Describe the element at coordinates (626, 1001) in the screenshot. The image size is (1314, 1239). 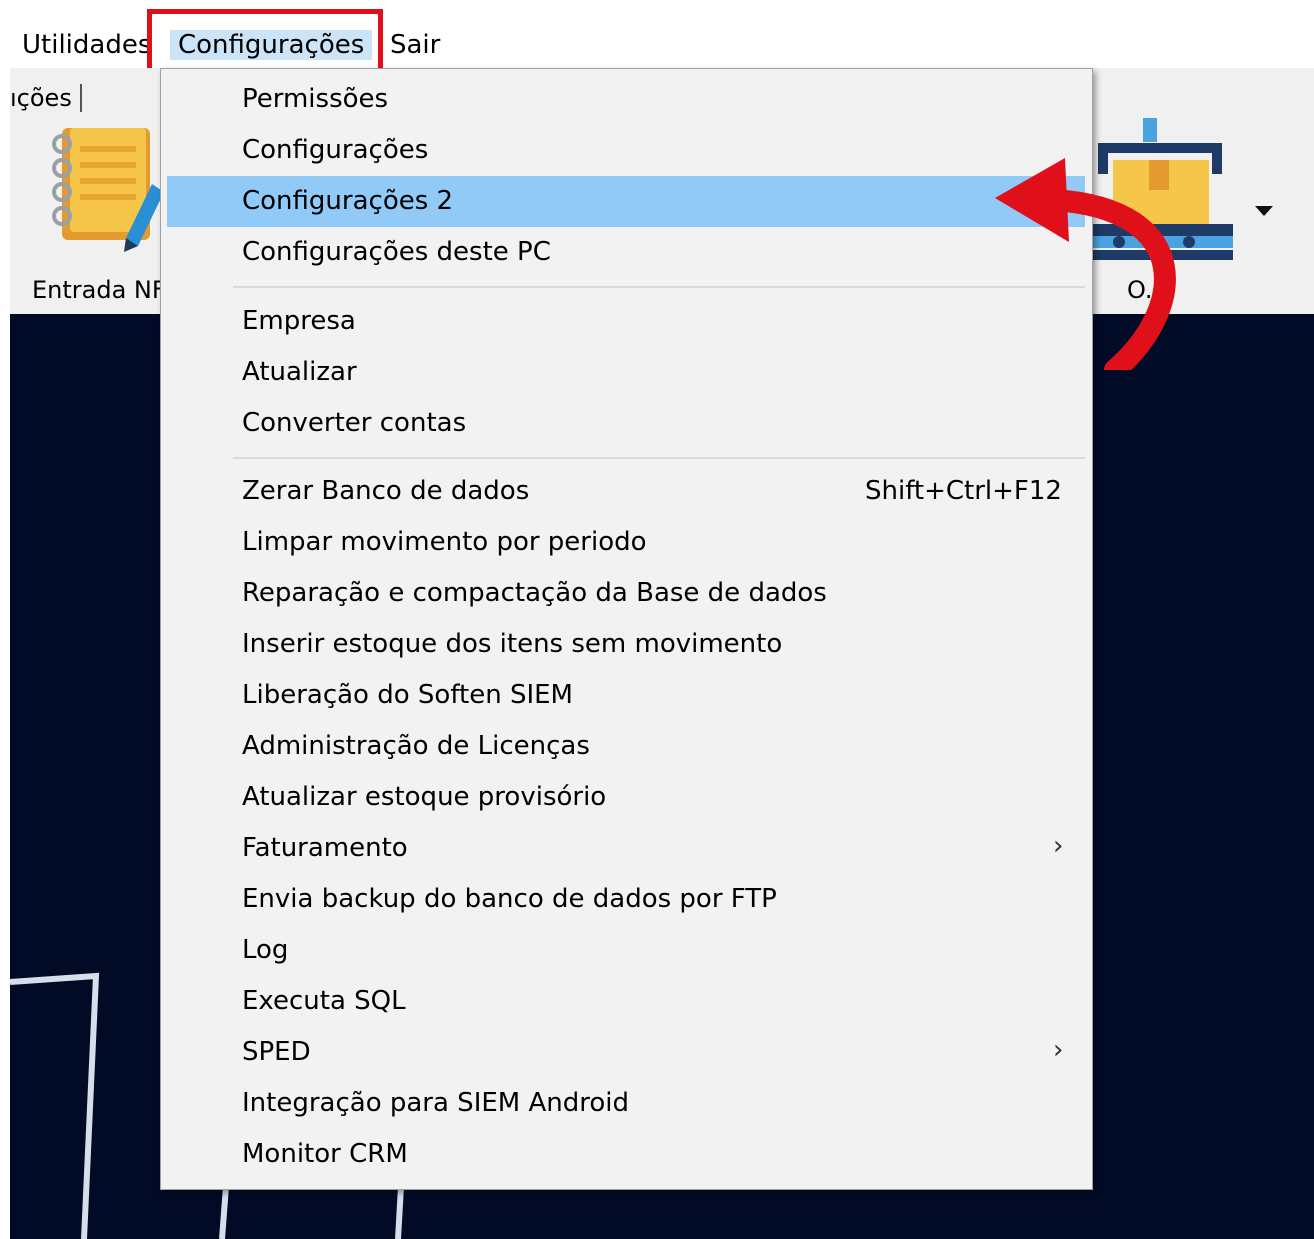
I see `menu-item-executa-sql: Executa SQL` at that location.